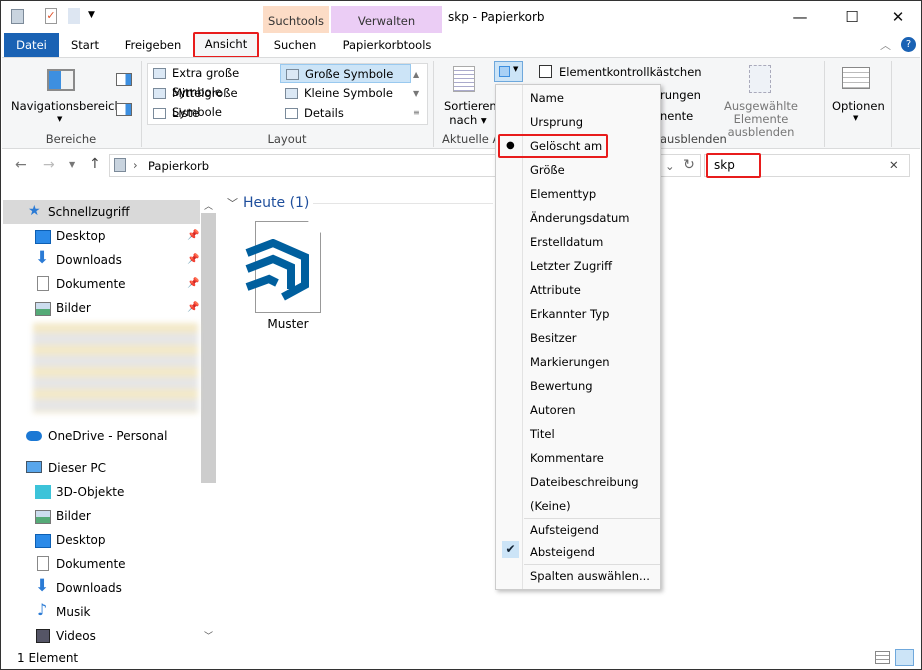  I want to click on sidebar-item-desktop: Desktop, so click(81, 236).